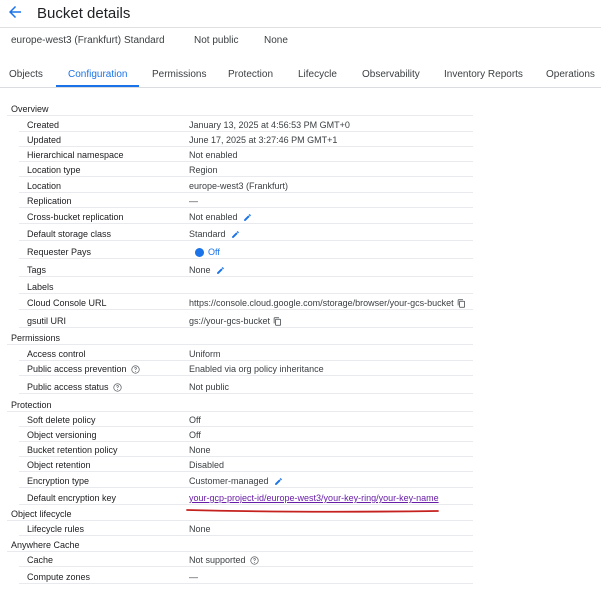  What do you see at coordinates (179, 74) in the screenshot?
I see `tab-permissions: Permissions` at bounding box center [179, 74].